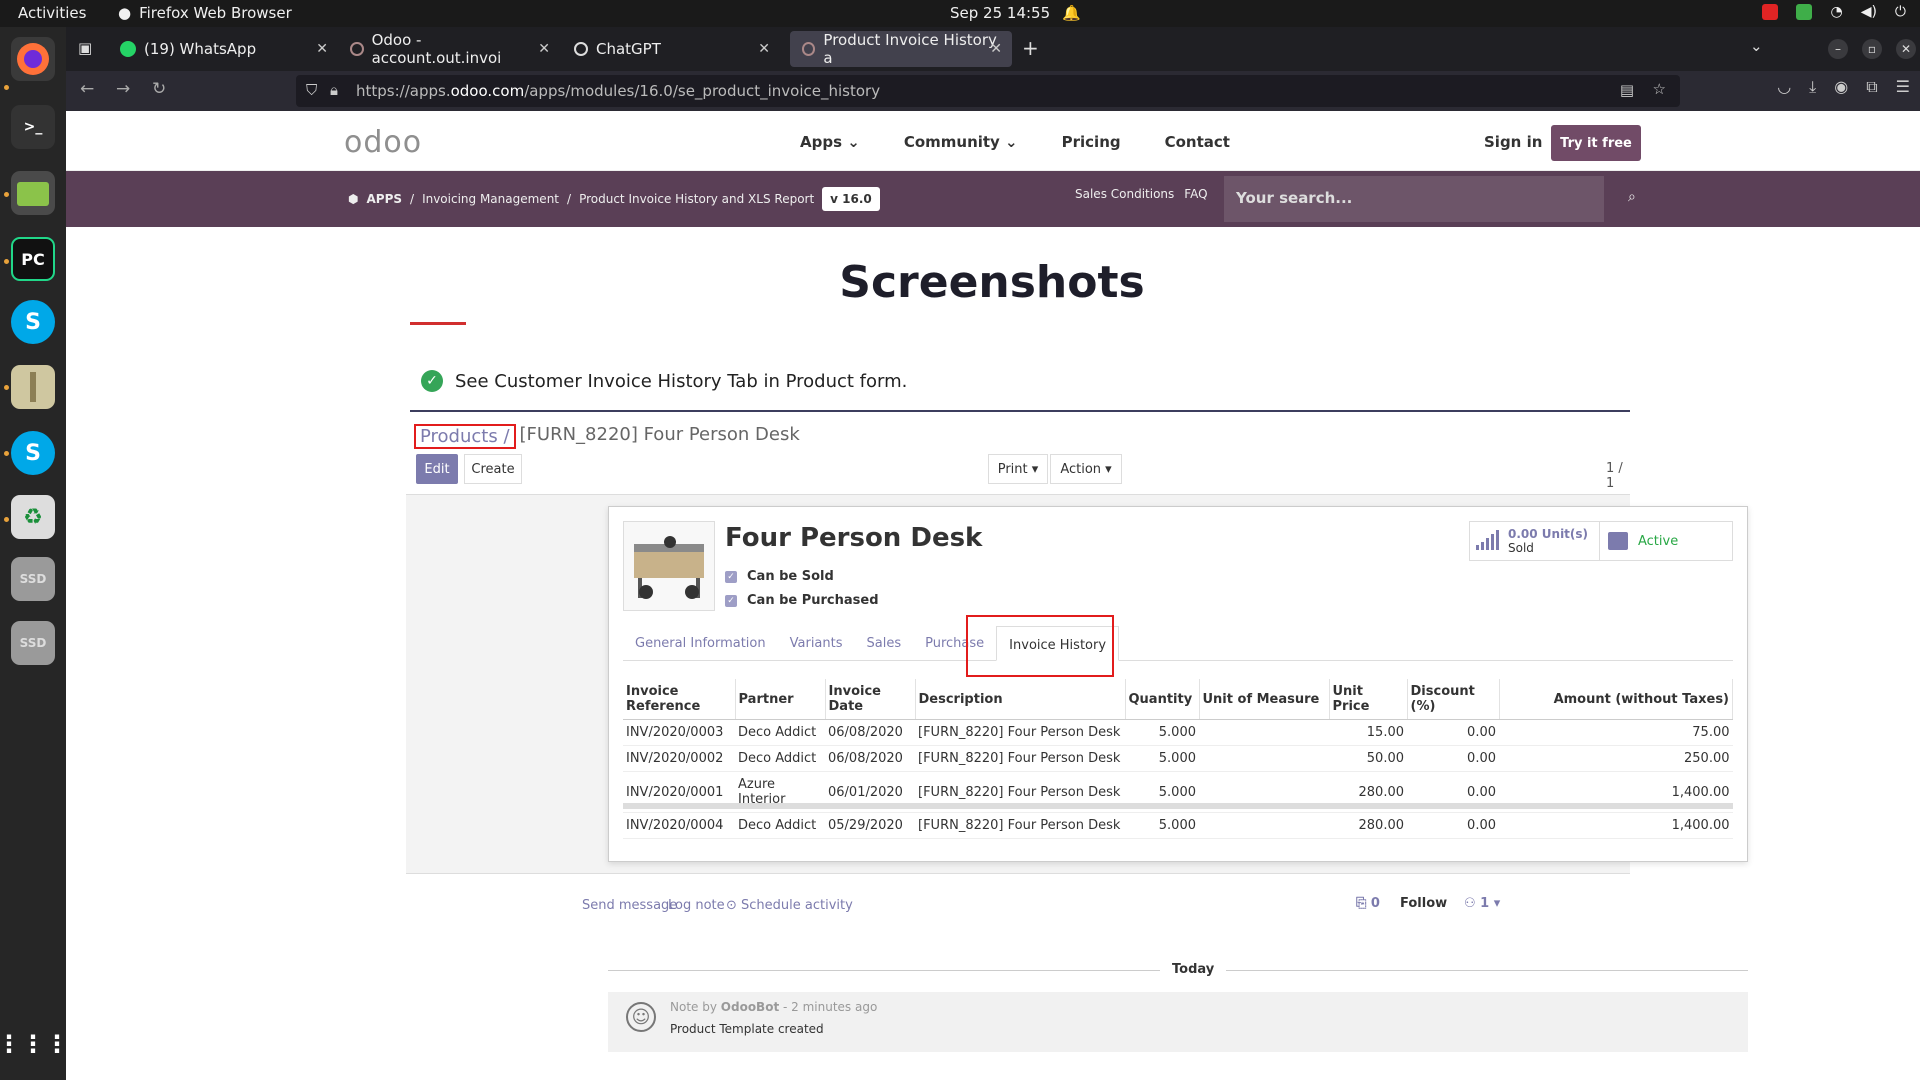  Describe the element at coordinates (1030, 48) in the screenshot. I see `new-tab-button: +` at that location.